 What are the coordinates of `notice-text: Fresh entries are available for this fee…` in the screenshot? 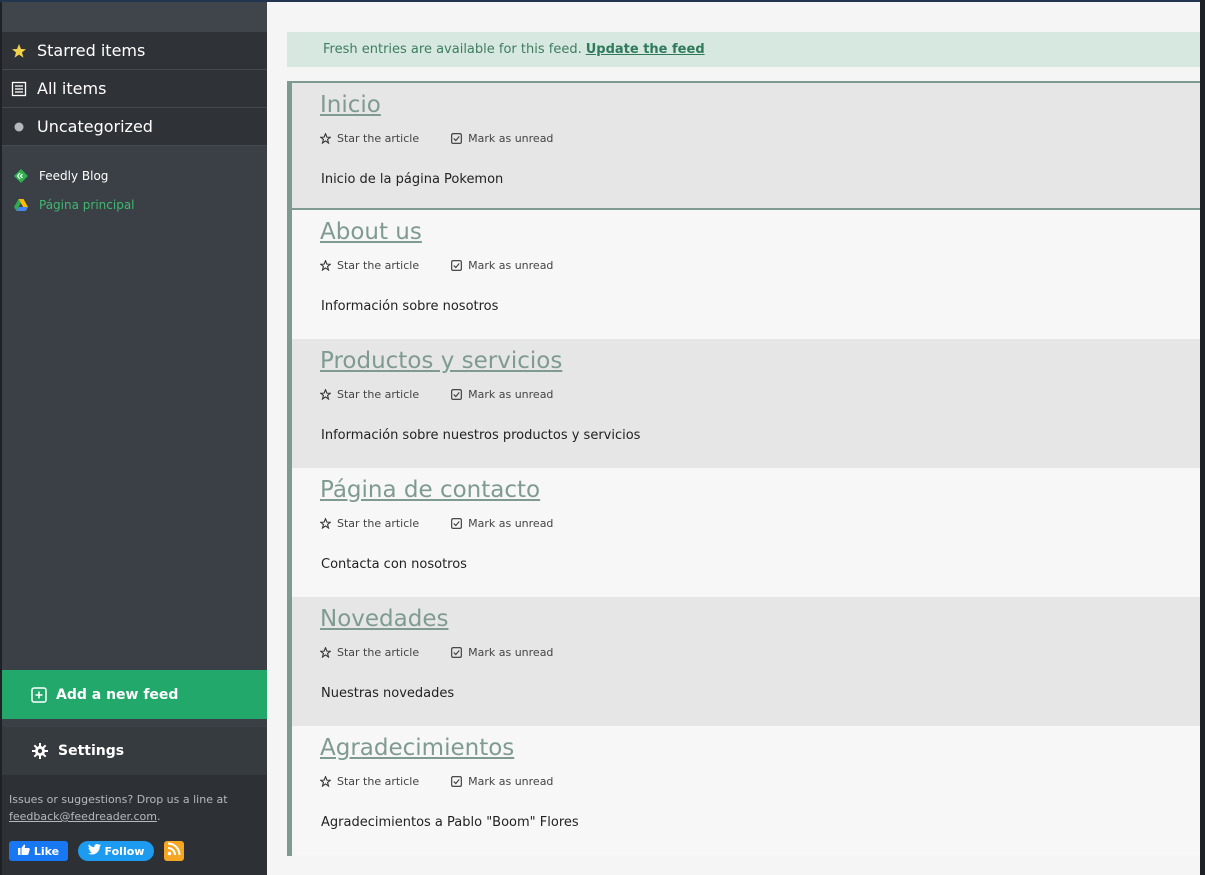 It's located at (452, 49).